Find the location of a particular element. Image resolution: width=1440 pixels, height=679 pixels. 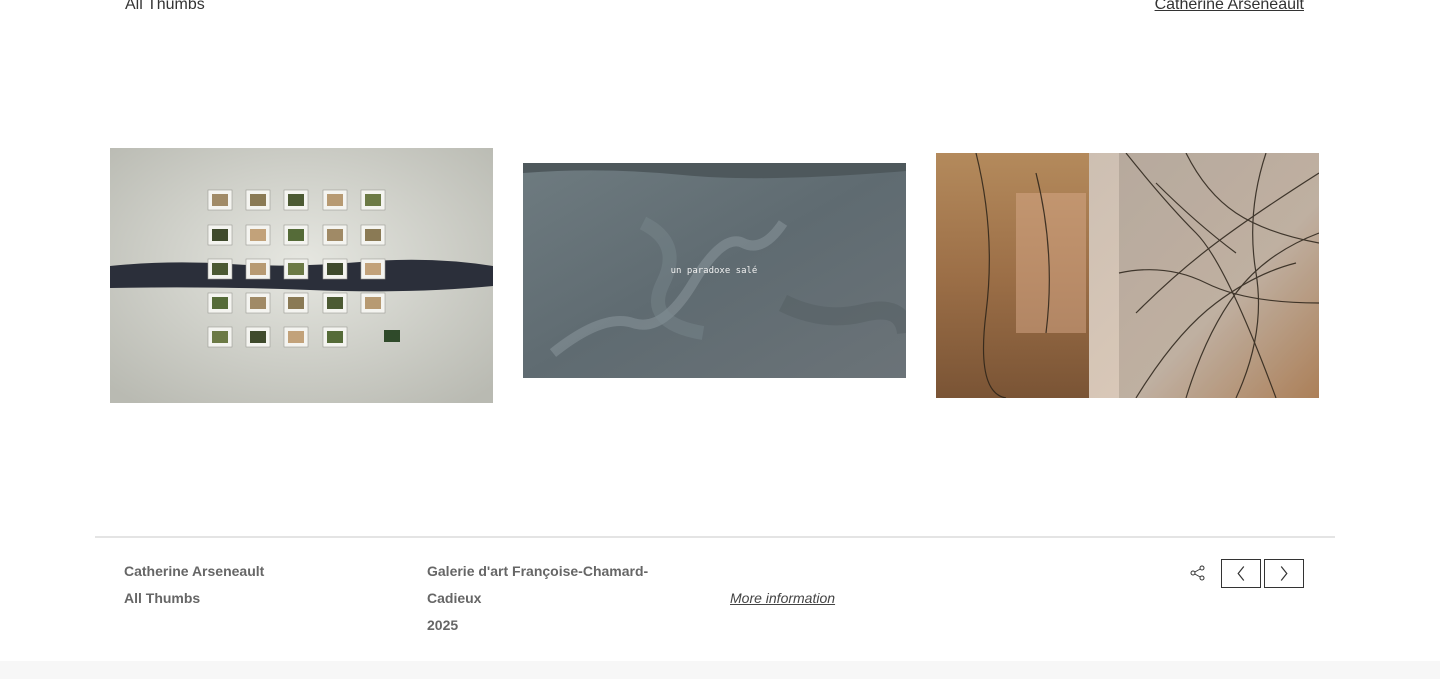

chevron-left-icon is located at coordinates (1241, 573).